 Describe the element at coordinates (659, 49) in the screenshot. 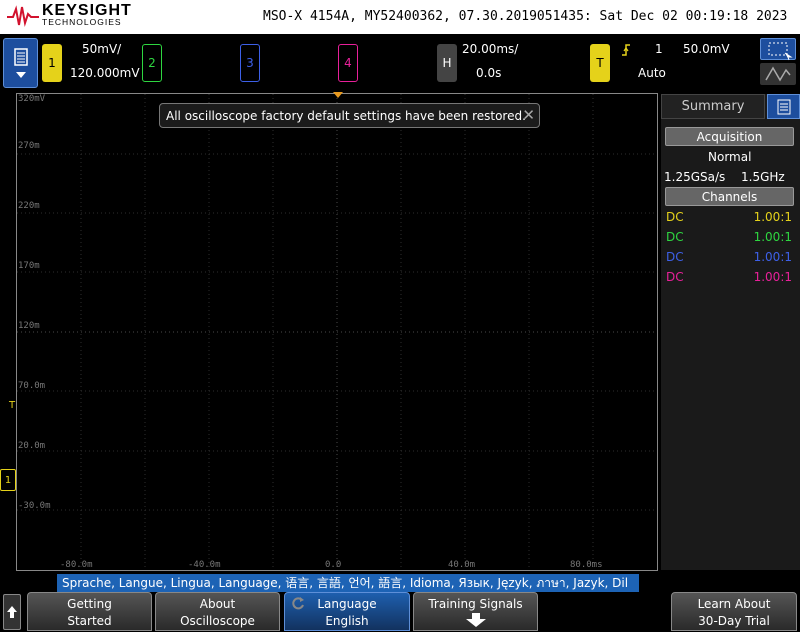

I see `trigger-source: 1` at that location.